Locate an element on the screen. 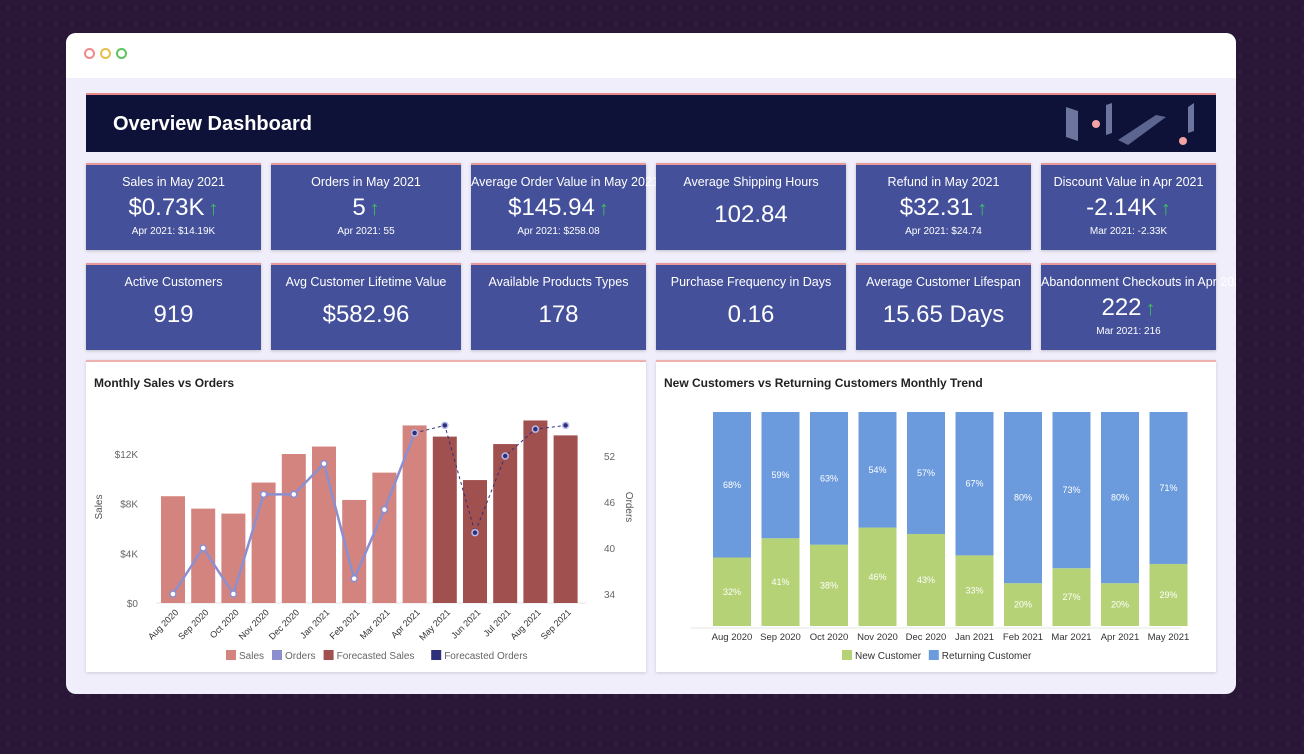 The width and height of the screenshot is (1304, 754). kpi-value: 222 ↑ is located at coordinates (1128, 307).